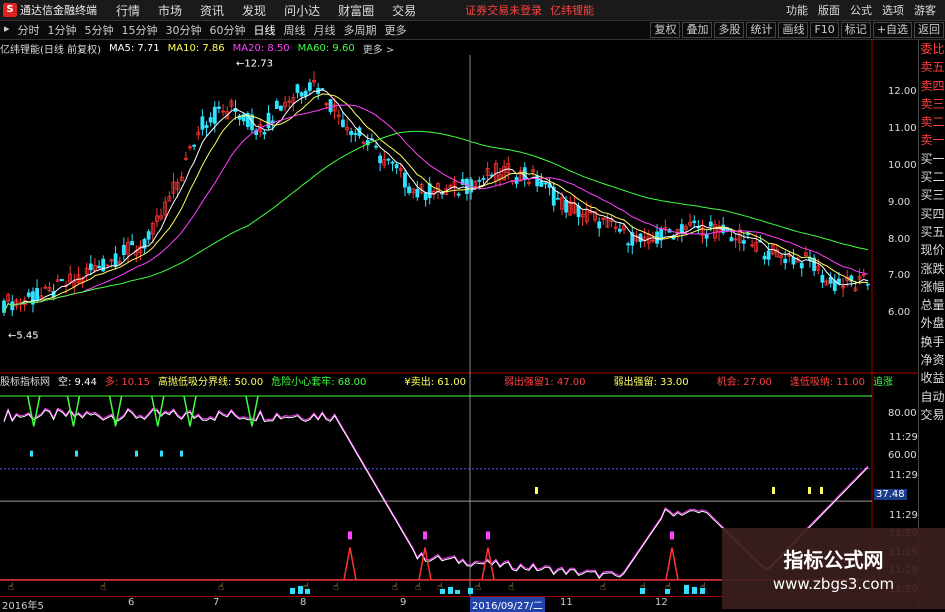 The image size is (945, 612). I want to click on tool-button-4: 画线, so click(793, 30).